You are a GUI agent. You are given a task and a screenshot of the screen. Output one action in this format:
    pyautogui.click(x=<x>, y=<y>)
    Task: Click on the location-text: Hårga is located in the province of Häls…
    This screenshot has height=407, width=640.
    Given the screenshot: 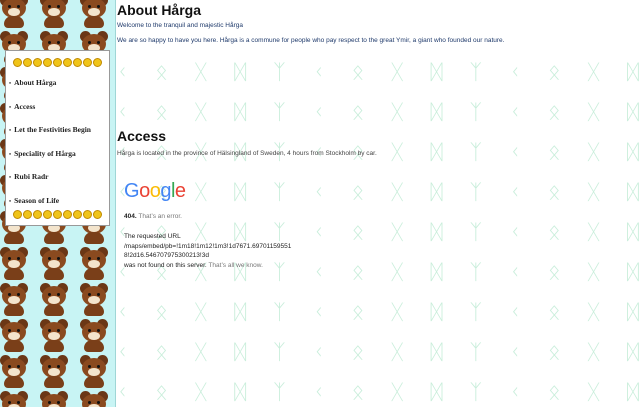 What is the action you would take?
    pyautogui.click(x=247, y=153)
    